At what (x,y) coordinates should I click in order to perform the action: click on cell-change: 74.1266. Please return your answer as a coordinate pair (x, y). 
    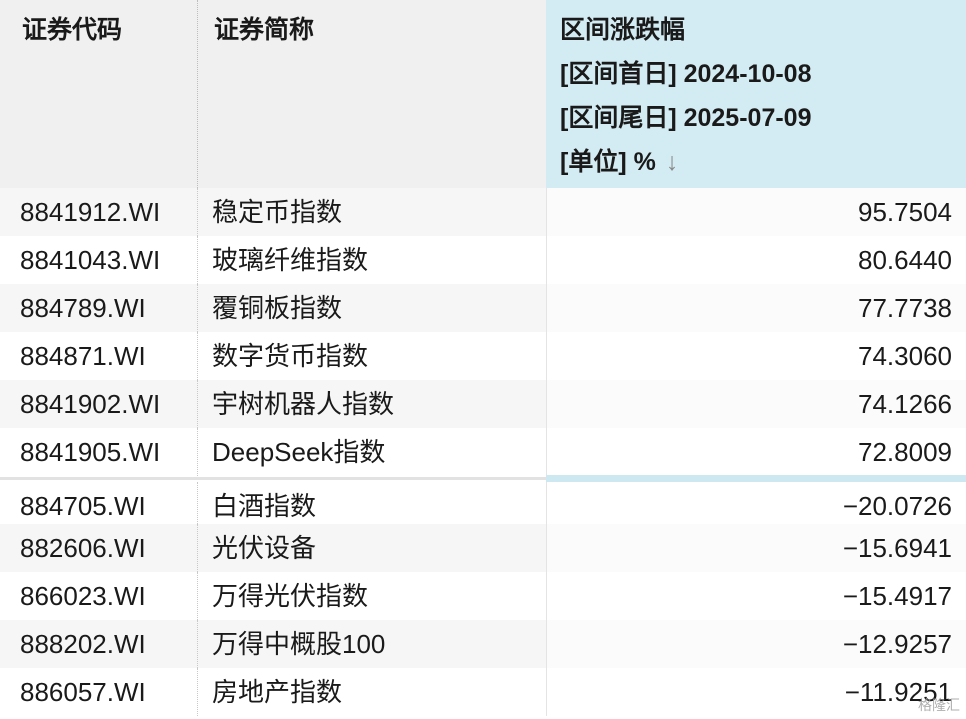
    Looking at the image, I should click on (756, 404).